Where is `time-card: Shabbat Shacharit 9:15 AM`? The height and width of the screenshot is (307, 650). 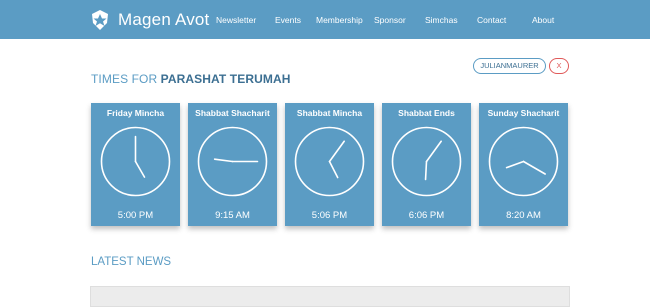 time-card: Shabbat Shacharit 9:15 AM is located at coordinates (232, 164).